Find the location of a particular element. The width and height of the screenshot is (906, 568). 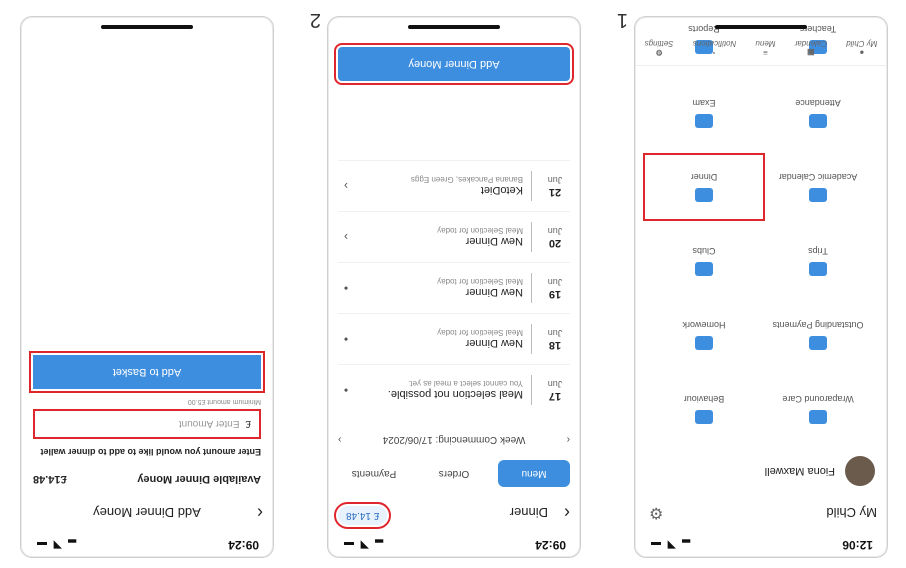

page-title: My Child is located at coordinates (851, 513).